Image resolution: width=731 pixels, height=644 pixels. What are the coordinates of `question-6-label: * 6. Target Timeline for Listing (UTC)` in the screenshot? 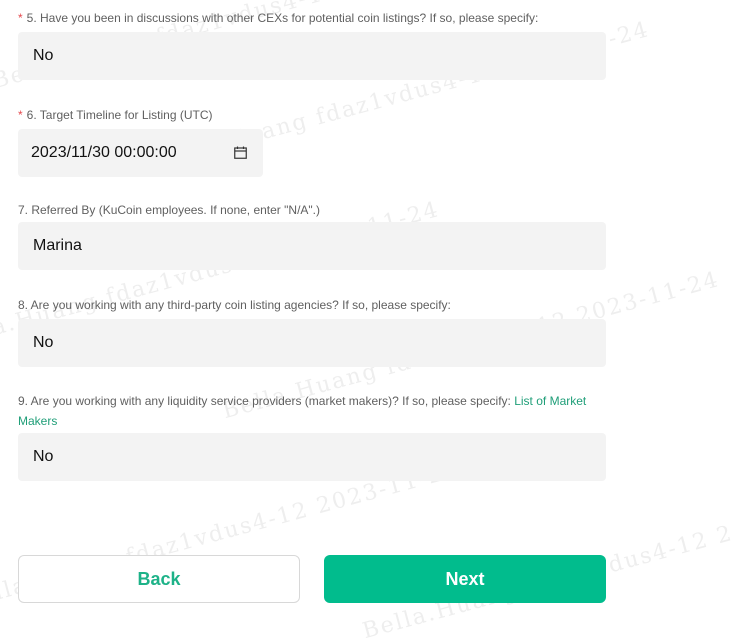 It's located at (115, 115).